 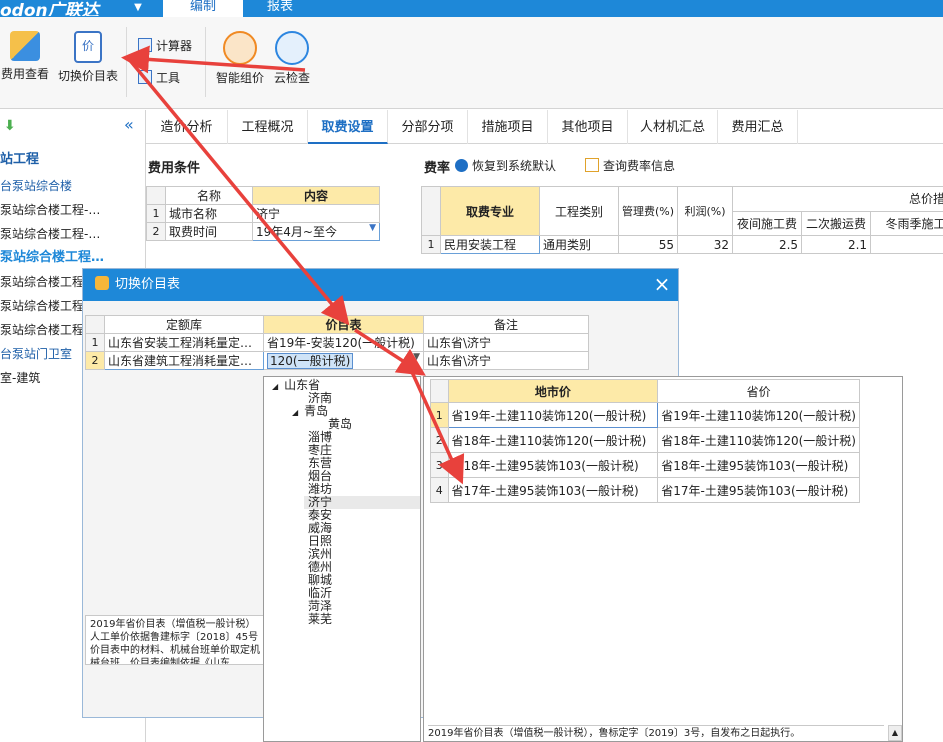 What do you see at coordinates (648, 244) in the screenshot?
I see `cell: 55` at bounding box center [648, 244].